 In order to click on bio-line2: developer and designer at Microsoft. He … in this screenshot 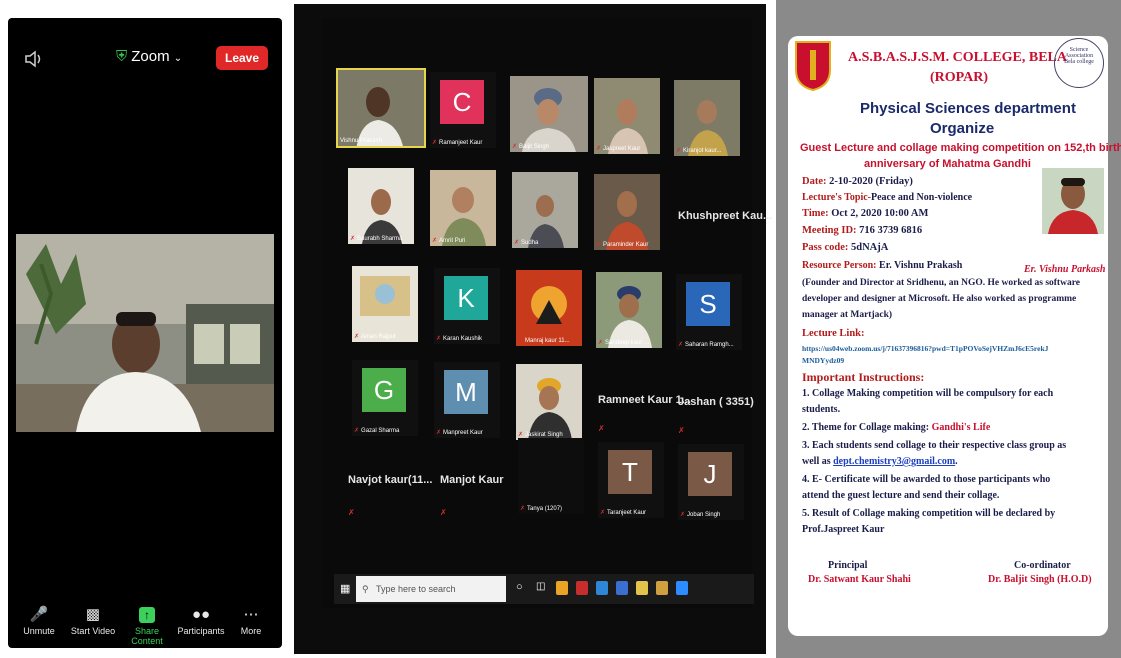, I will do `click(939, 299)`.